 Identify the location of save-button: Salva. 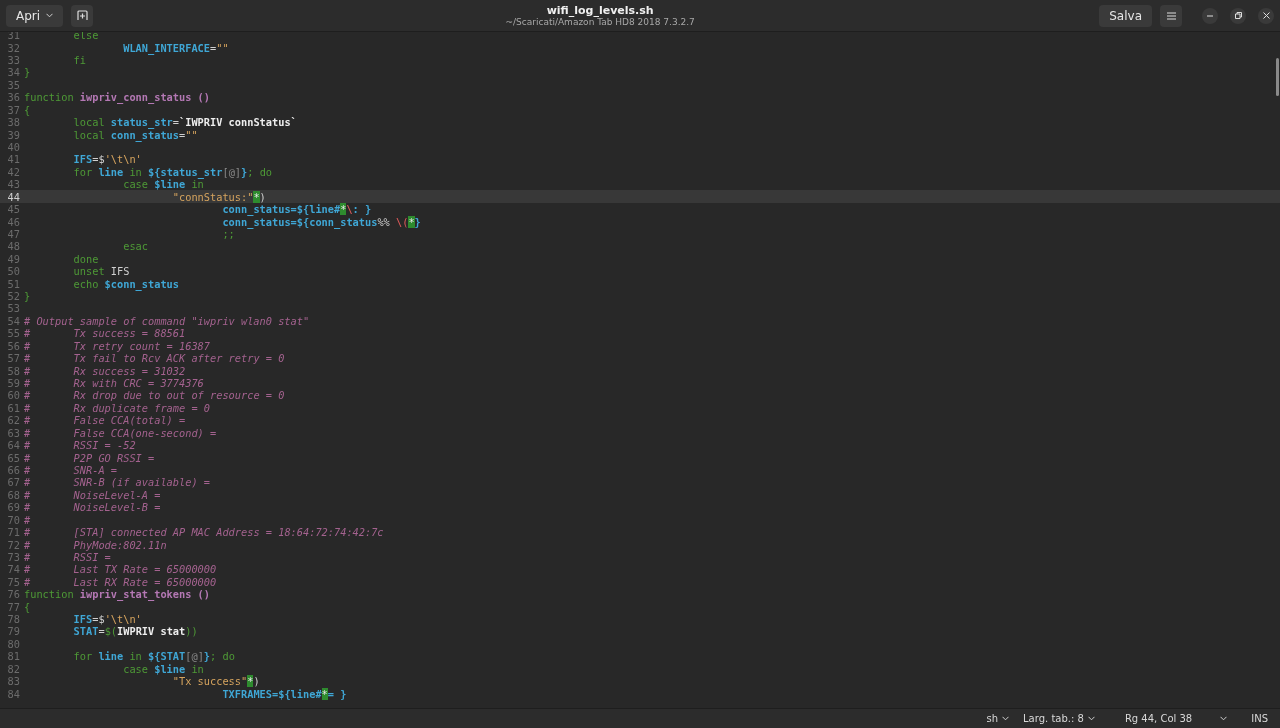
(1125, 15).